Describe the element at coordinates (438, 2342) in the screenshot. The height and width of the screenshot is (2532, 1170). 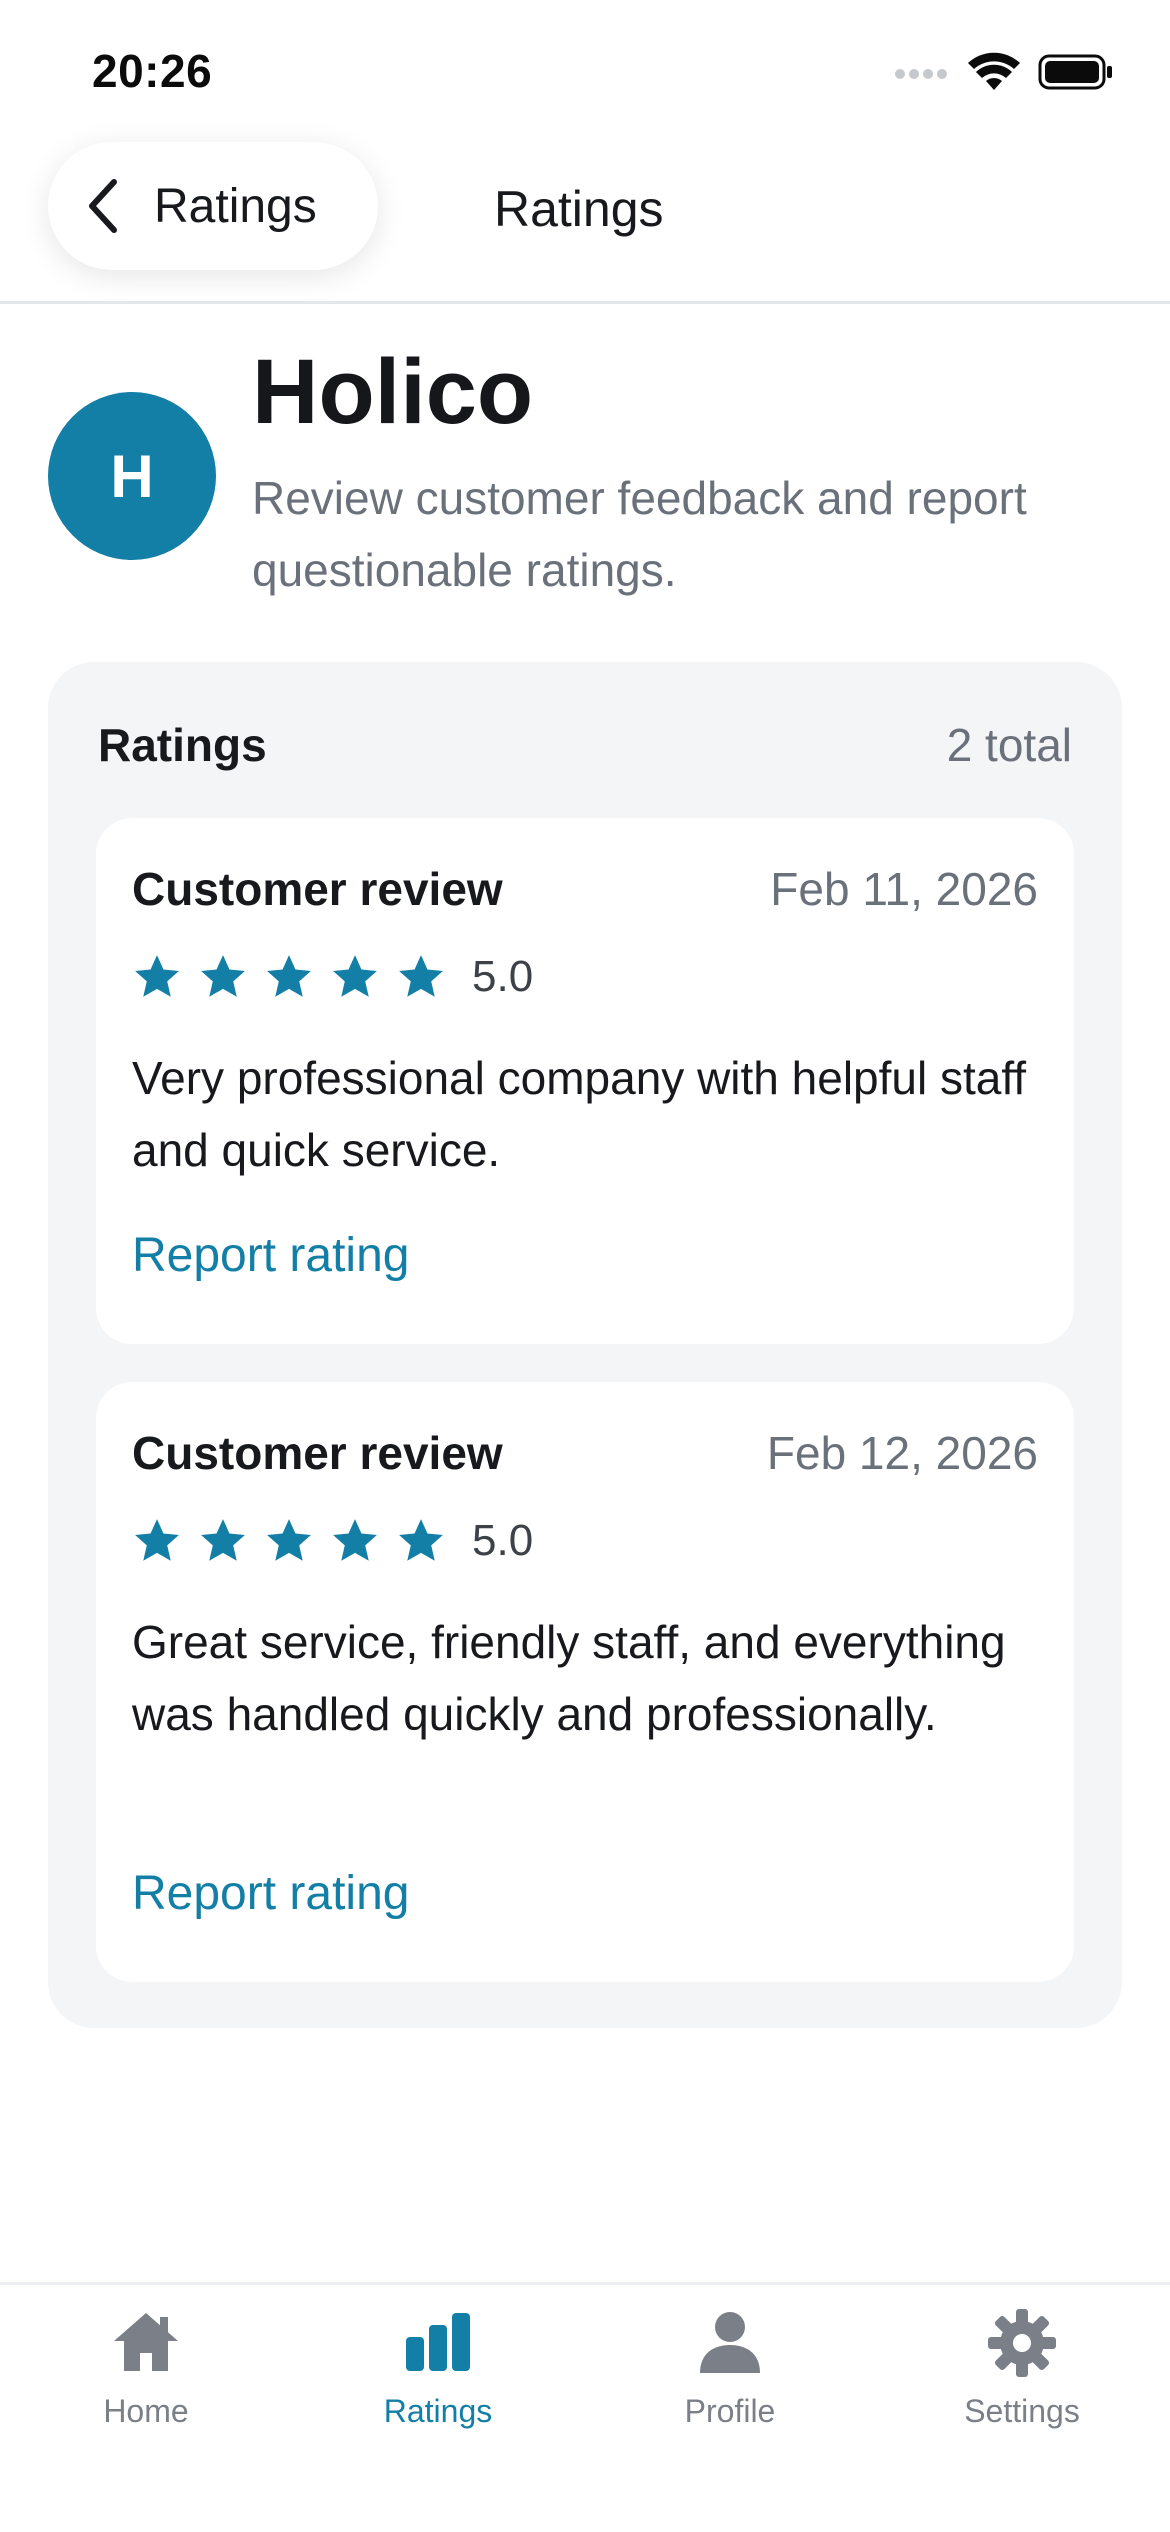
I see `bar-chart-icon` at that location.